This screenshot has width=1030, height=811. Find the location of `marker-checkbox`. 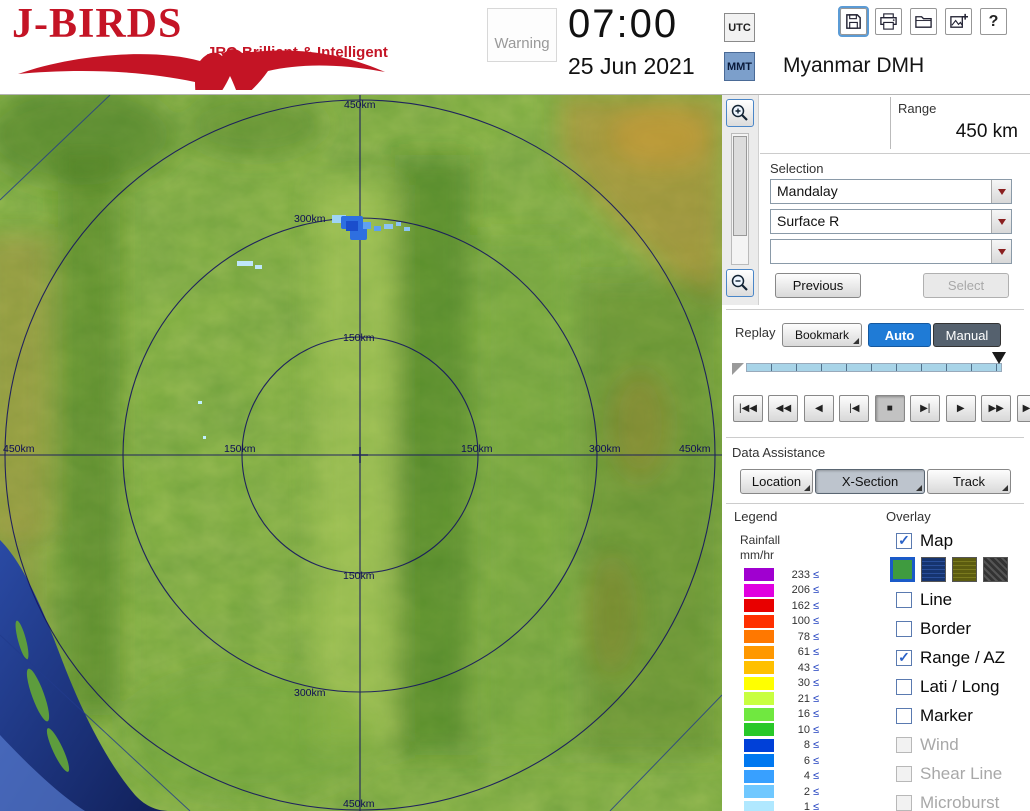

marker-checkbox is located at coordinates (904, 716).